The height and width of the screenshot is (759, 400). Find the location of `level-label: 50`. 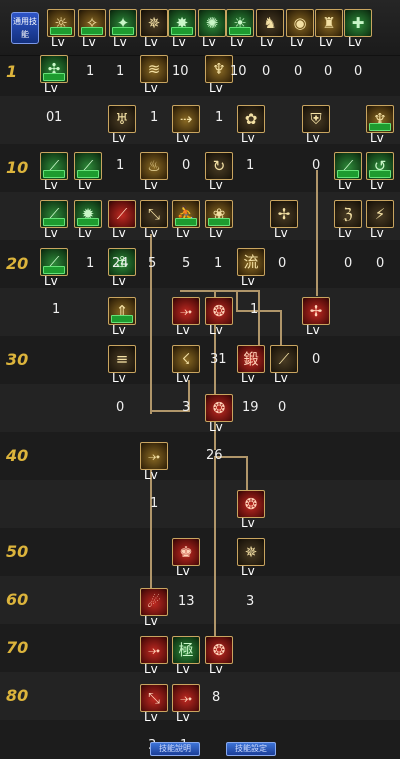

level-label: 50 is located at coordinates (17, 551).